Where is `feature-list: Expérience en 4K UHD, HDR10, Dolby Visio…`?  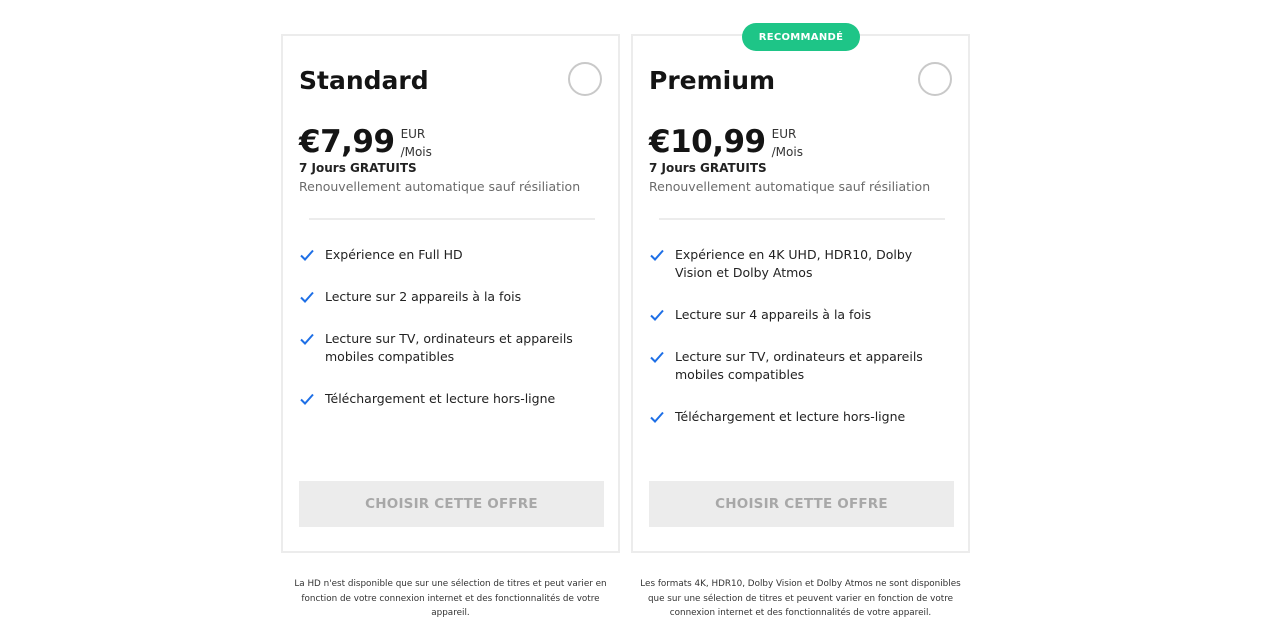 feature-list: Expérience en 4K UHD, HDR10, Dolby Visio… is located at coordinates (799, 348).